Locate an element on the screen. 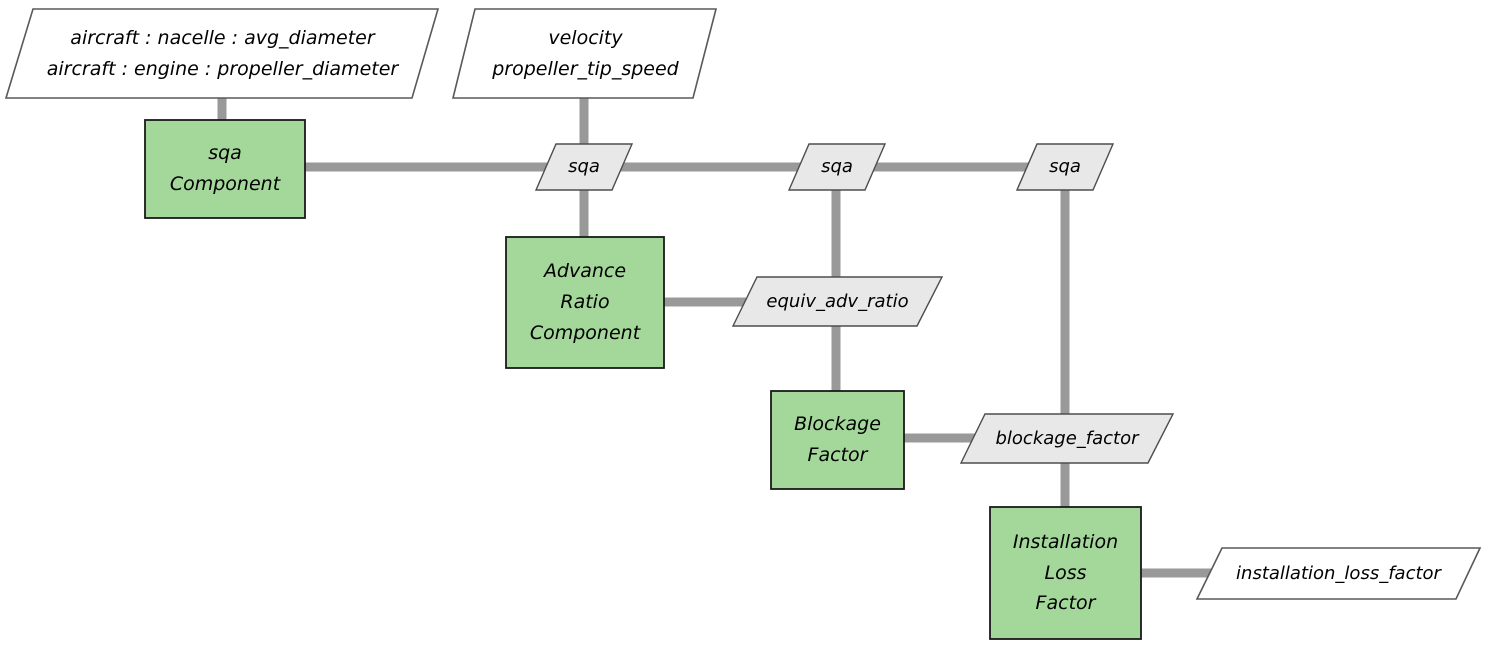 This screenshot has height=650, width=1485. input-node-velocity-tipspeed: velocity propeller_tip_speed is located at coordinates (585, 54).